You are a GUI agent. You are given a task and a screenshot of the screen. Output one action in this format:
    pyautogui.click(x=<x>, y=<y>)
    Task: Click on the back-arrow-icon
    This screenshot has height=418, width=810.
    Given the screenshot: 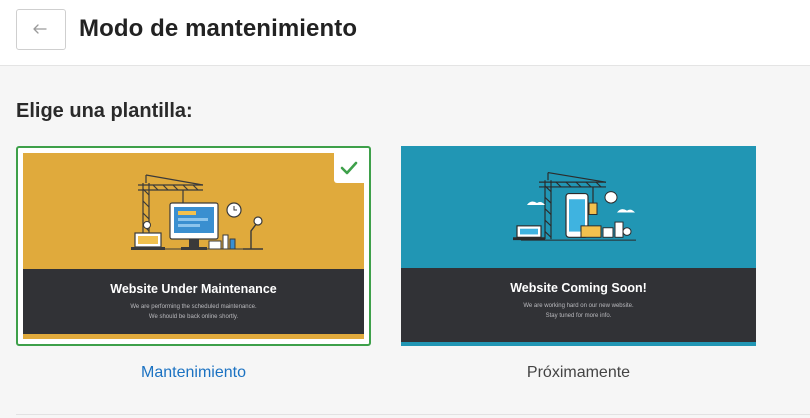 What is the action you would take?
    pyautogui.click(x=40, y=28)
    